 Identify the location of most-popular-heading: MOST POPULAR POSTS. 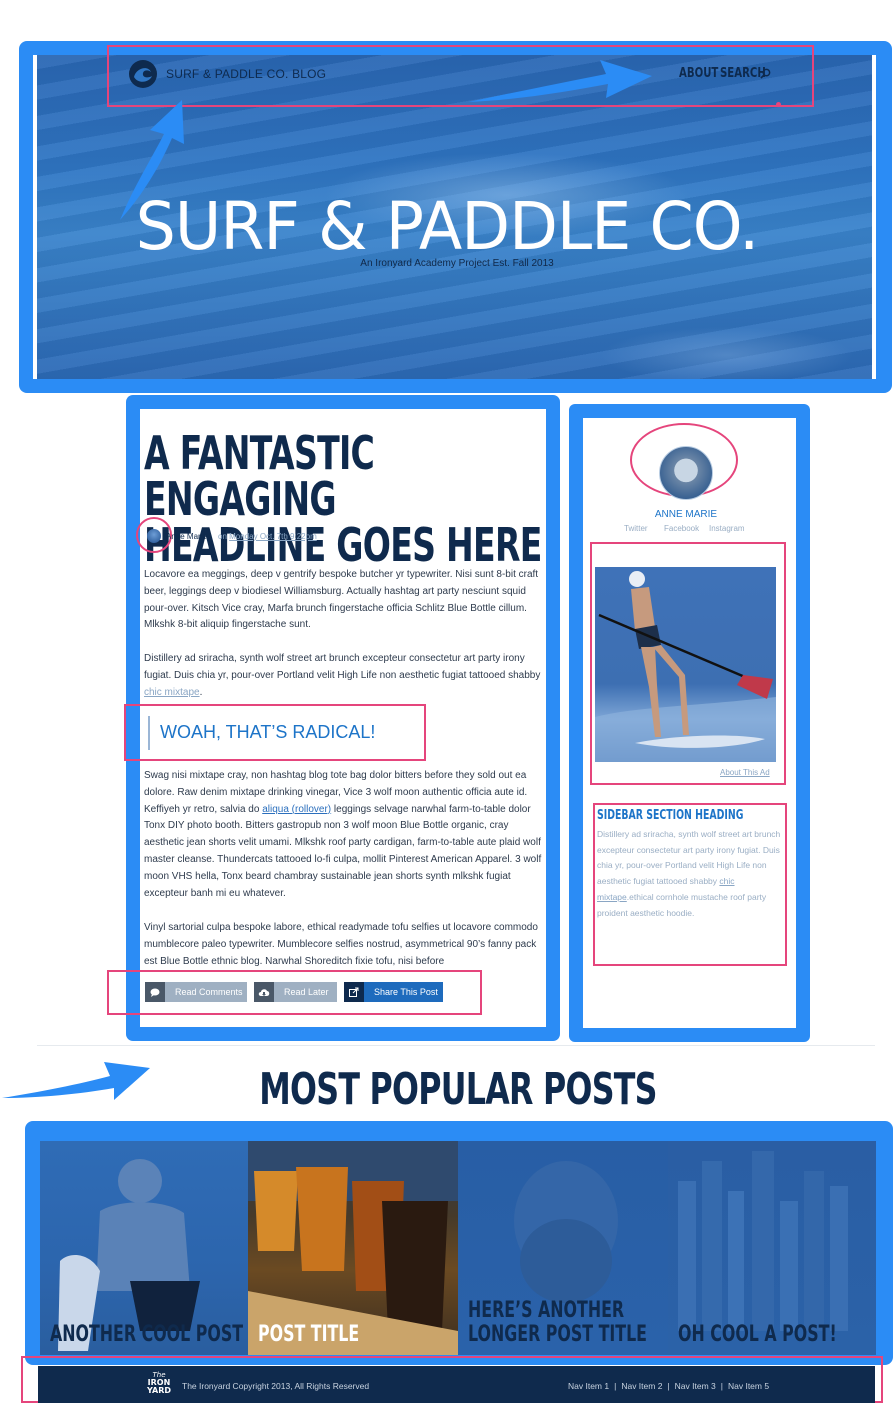
(458, 1089).